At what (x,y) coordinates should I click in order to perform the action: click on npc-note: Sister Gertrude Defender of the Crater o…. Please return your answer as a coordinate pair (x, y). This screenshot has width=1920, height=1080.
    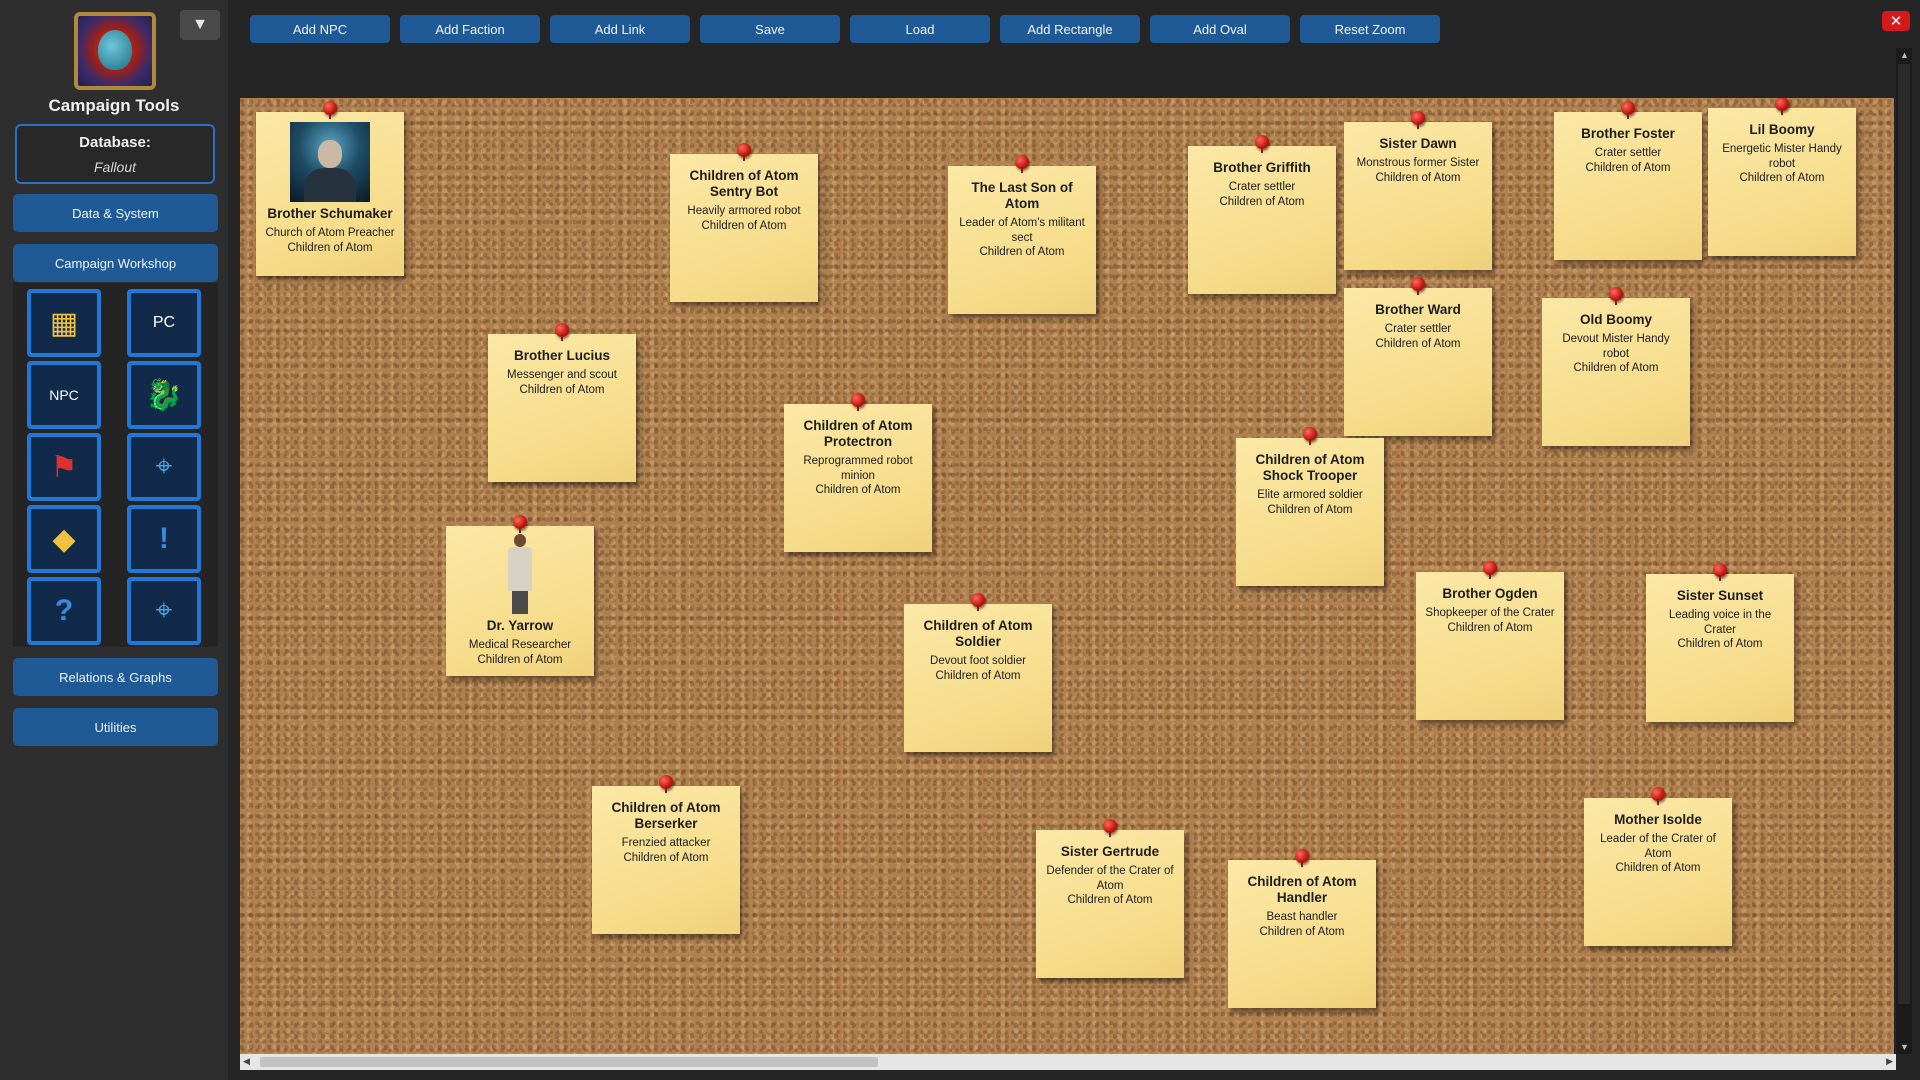
    Looking at the image, I should click on (1110, 898).